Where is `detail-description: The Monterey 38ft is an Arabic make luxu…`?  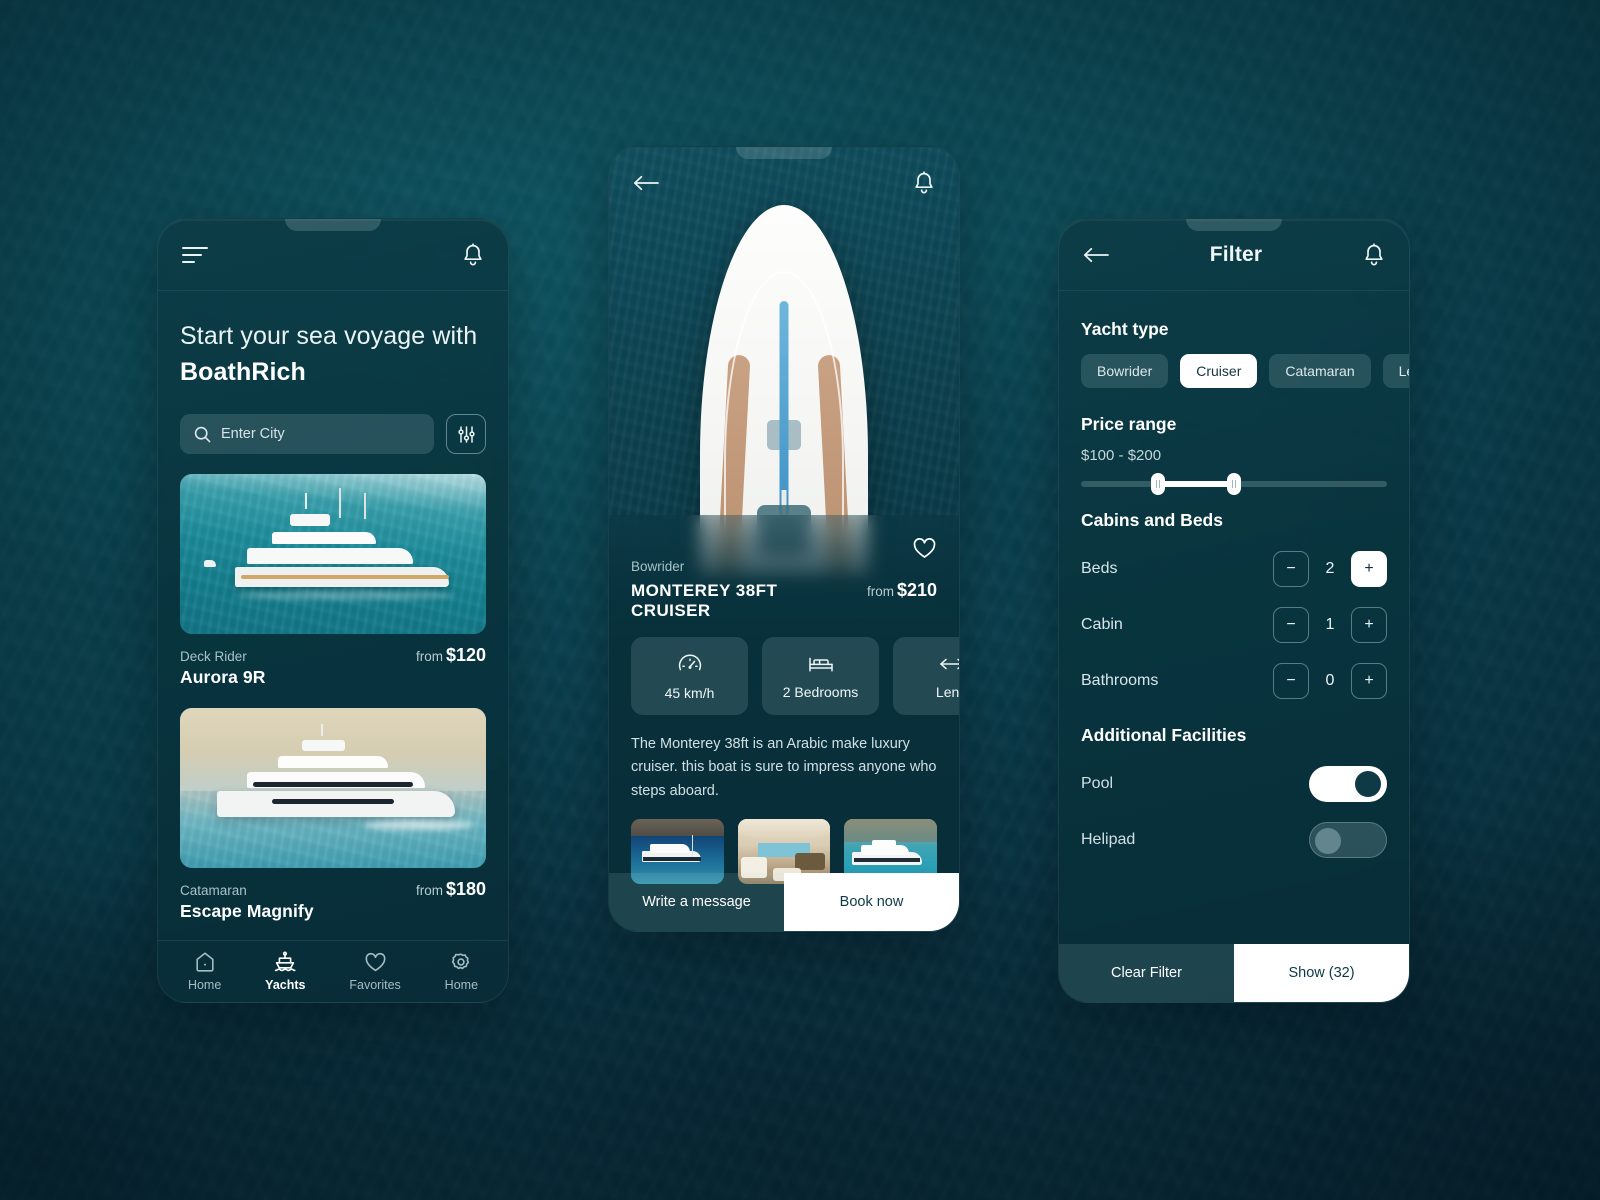 detail-description: The Monterey 38ft is an Arabic make luxu… is located at coordinates (784, 767).